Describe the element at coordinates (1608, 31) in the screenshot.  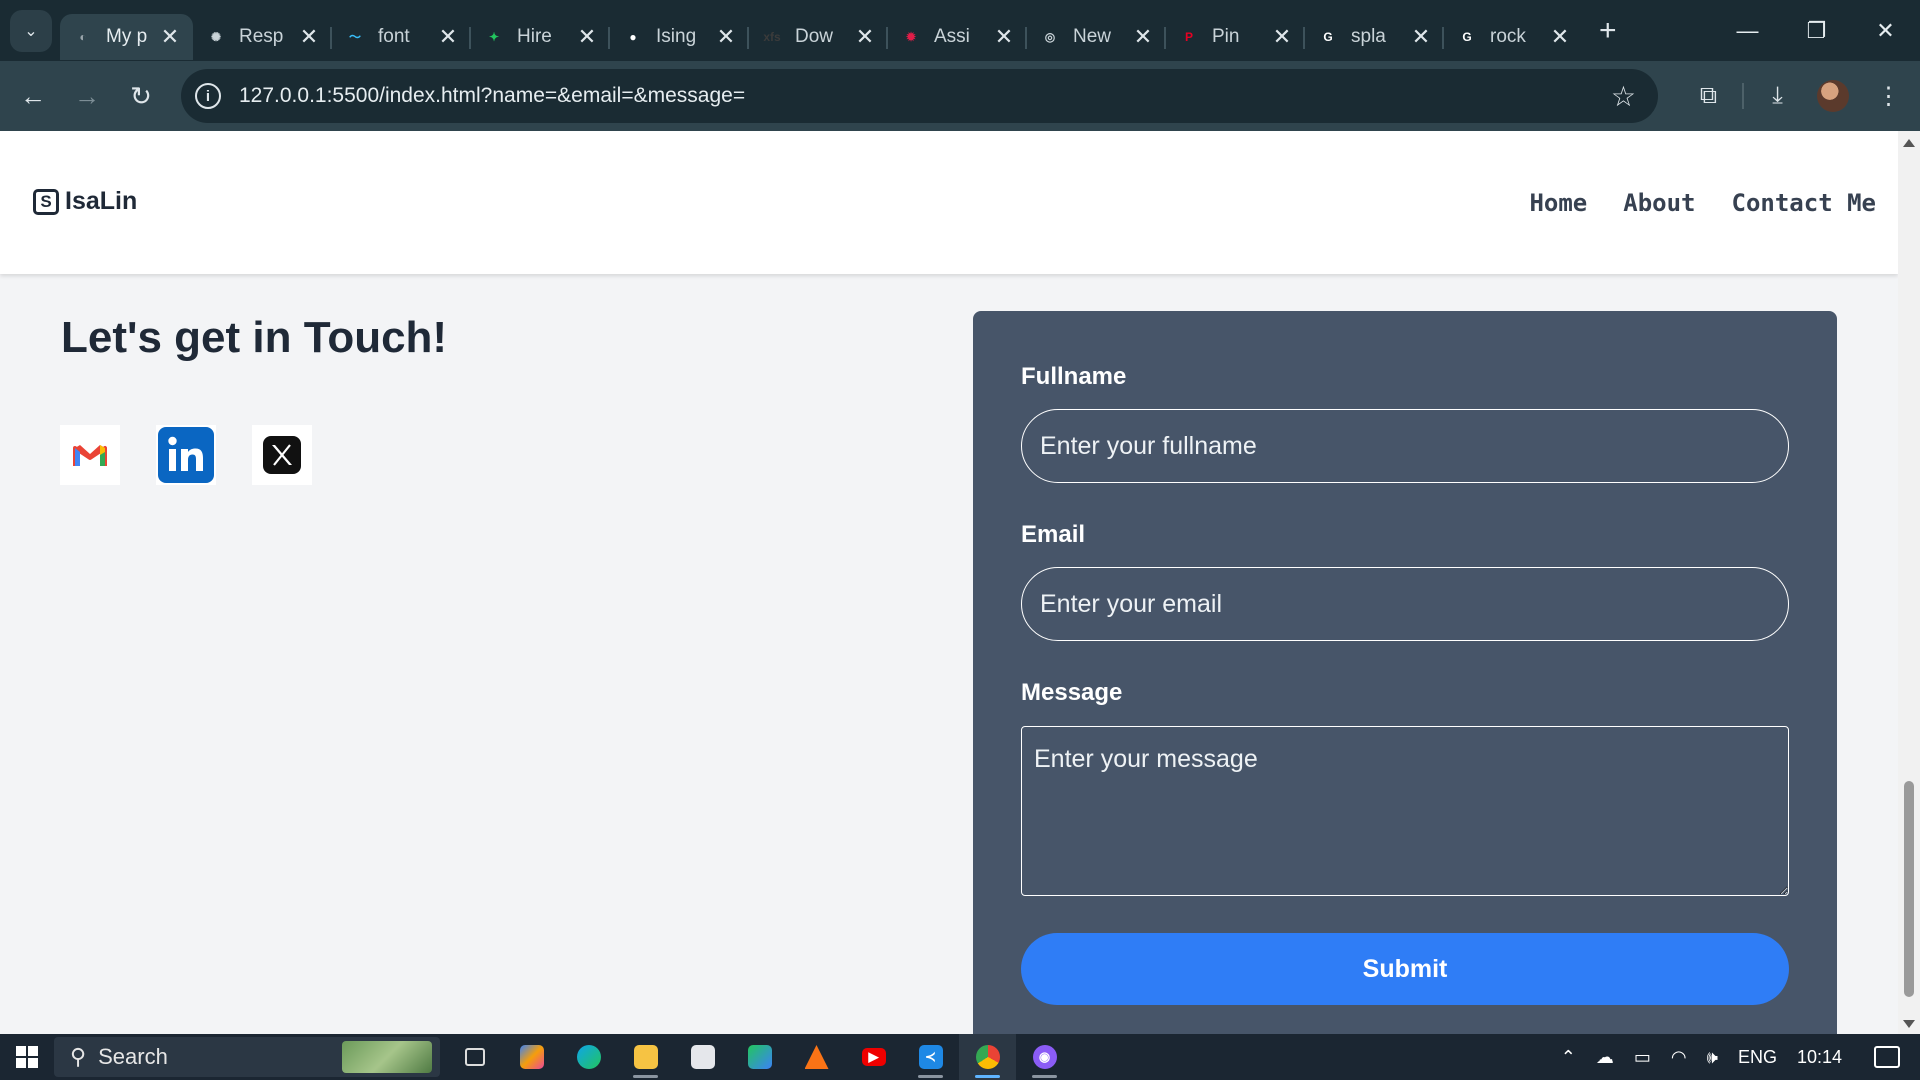
I see `new-tab-button: +` at that location.